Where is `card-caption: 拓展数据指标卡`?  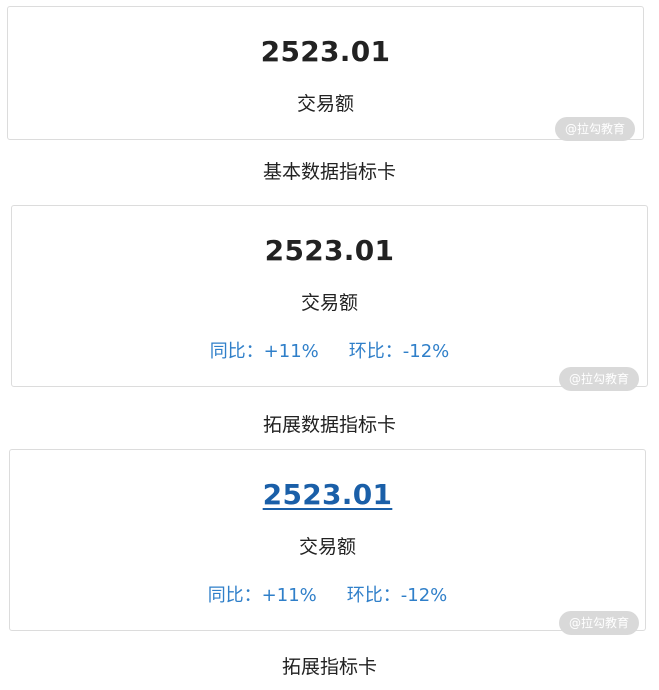 card-caption: 拓展数据指标卡 is located at coordinates (329, 425).